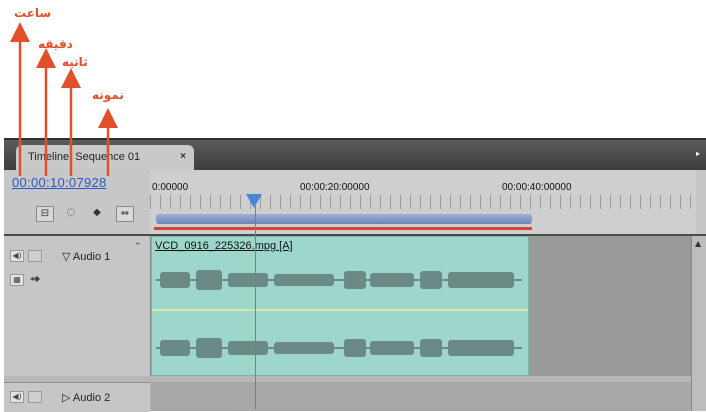 Image resolution: width=706 pixels, height=412 pixels. I want to click on waveform-right, so click(339, 348).